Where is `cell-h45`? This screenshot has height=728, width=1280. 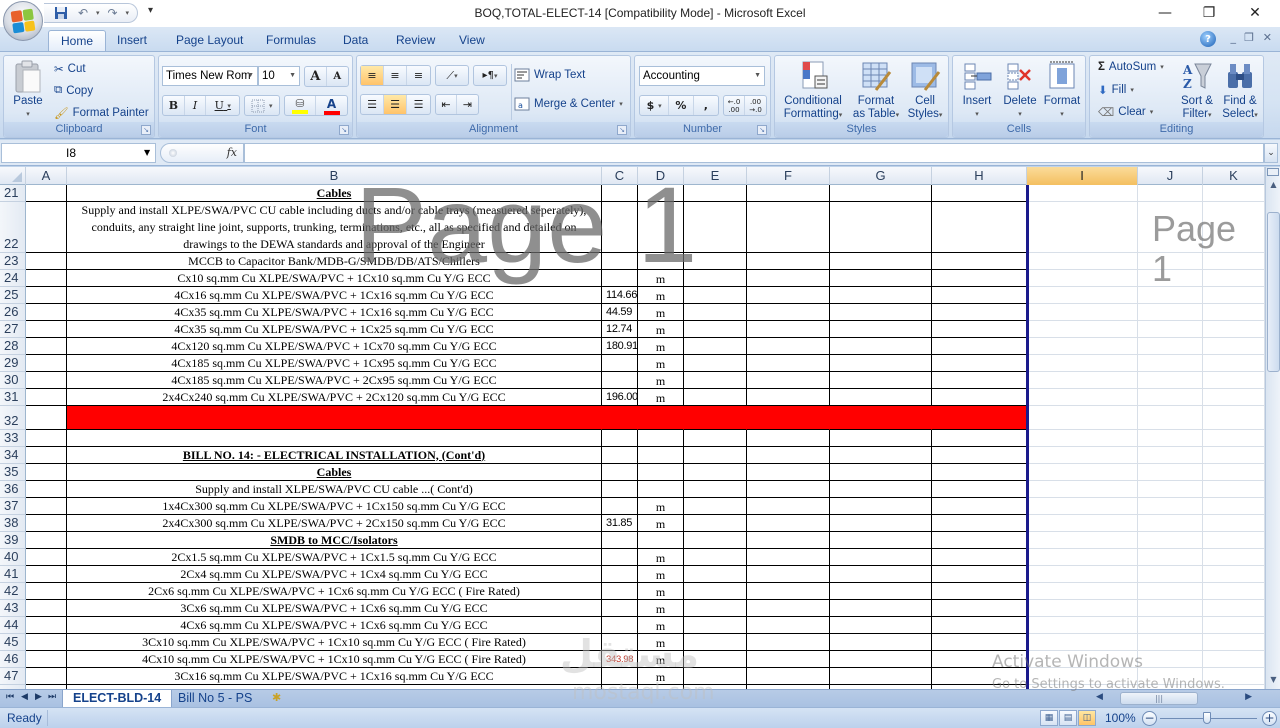 cell-h45 is located at coordinates (979, 642).